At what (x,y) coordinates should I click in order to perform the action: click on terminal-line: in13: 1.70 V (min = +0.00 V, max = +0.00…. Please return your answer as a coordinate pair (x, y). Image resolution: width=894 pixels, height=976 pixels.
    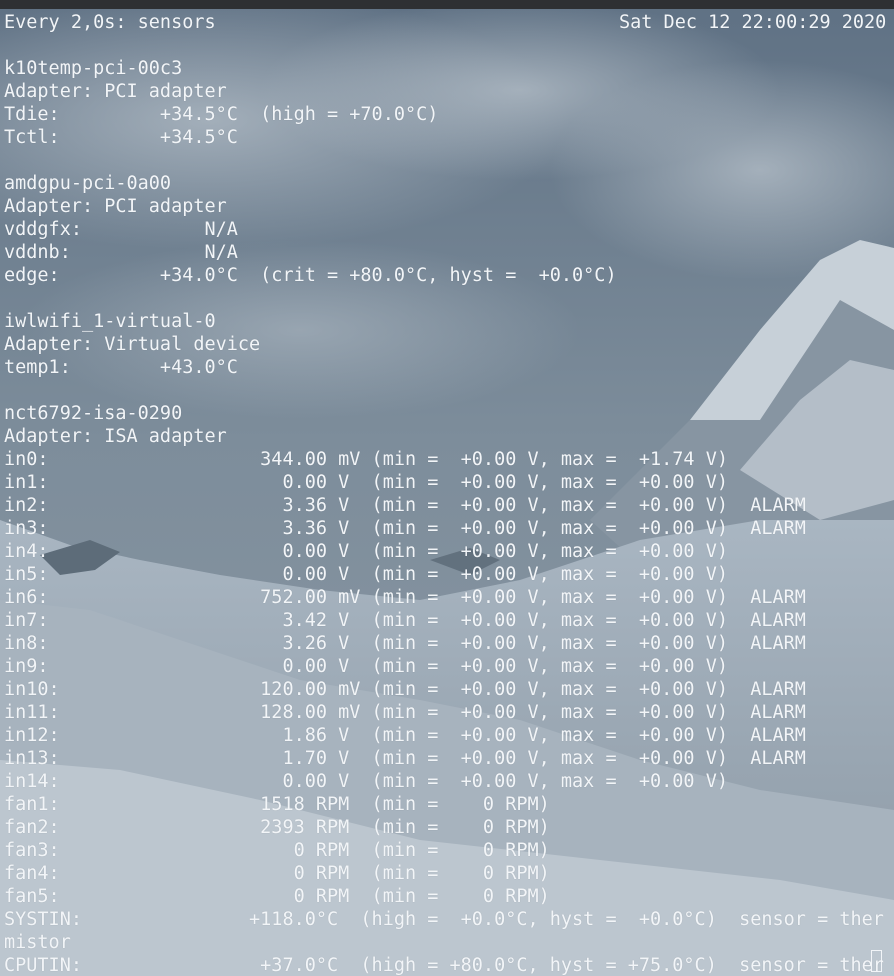
    Looking at the image, I should click on (405, 758).